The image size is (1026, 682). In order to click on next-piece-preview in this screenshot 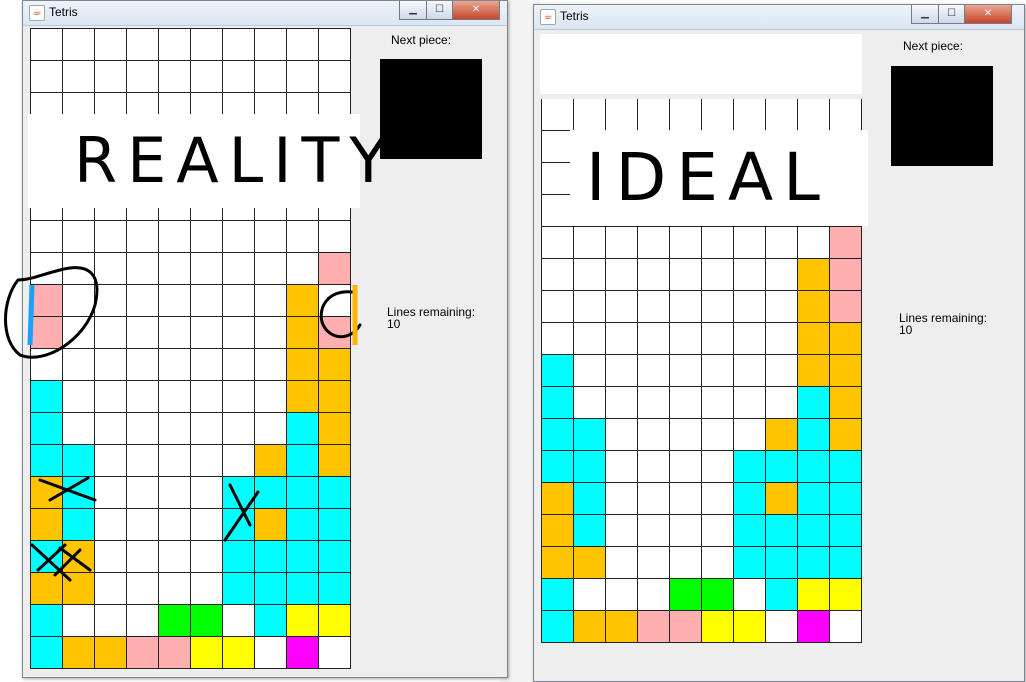, I will do `click(942, 116)`.